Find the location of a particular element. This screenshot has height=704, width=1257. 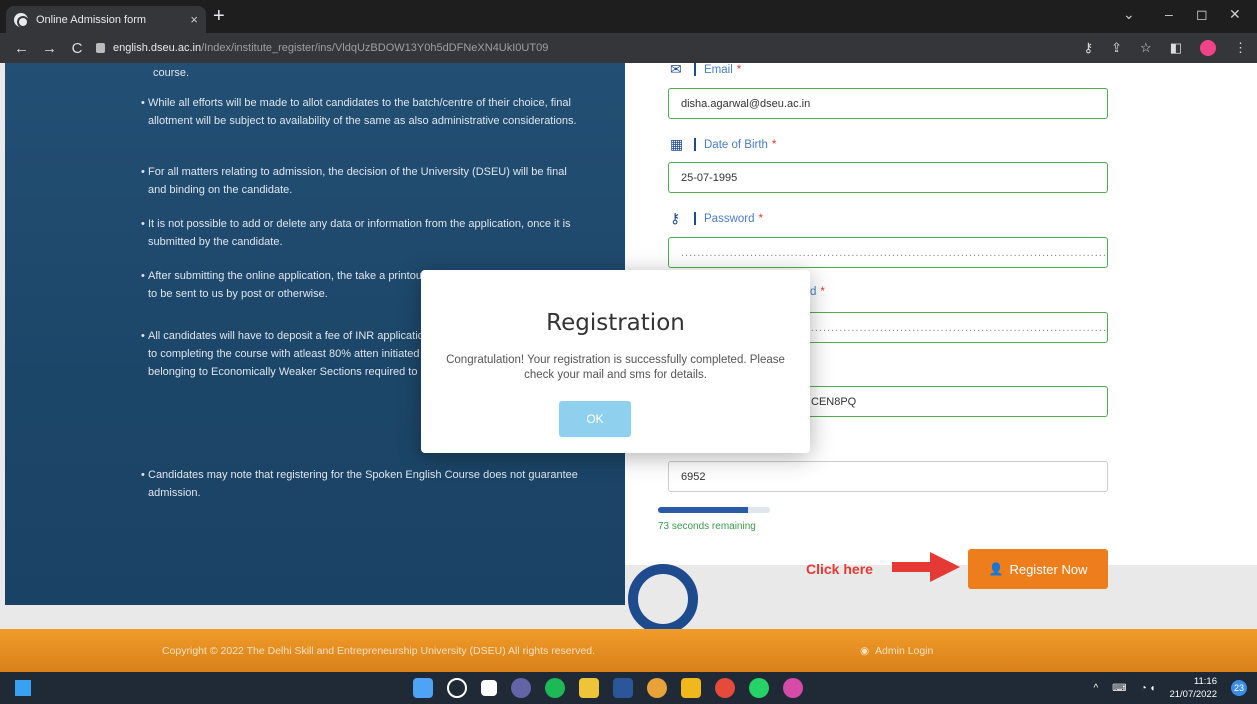

browser-tab-strip: Online Admission form × + ⌄ – ◻ ✕ is located at coordinates (628, 16).